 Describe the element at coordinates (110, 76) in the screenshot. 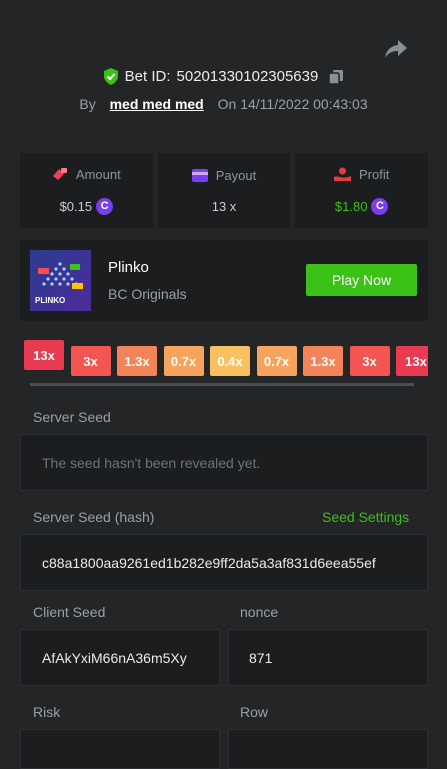

I see `verified-shield-icon` at that location.